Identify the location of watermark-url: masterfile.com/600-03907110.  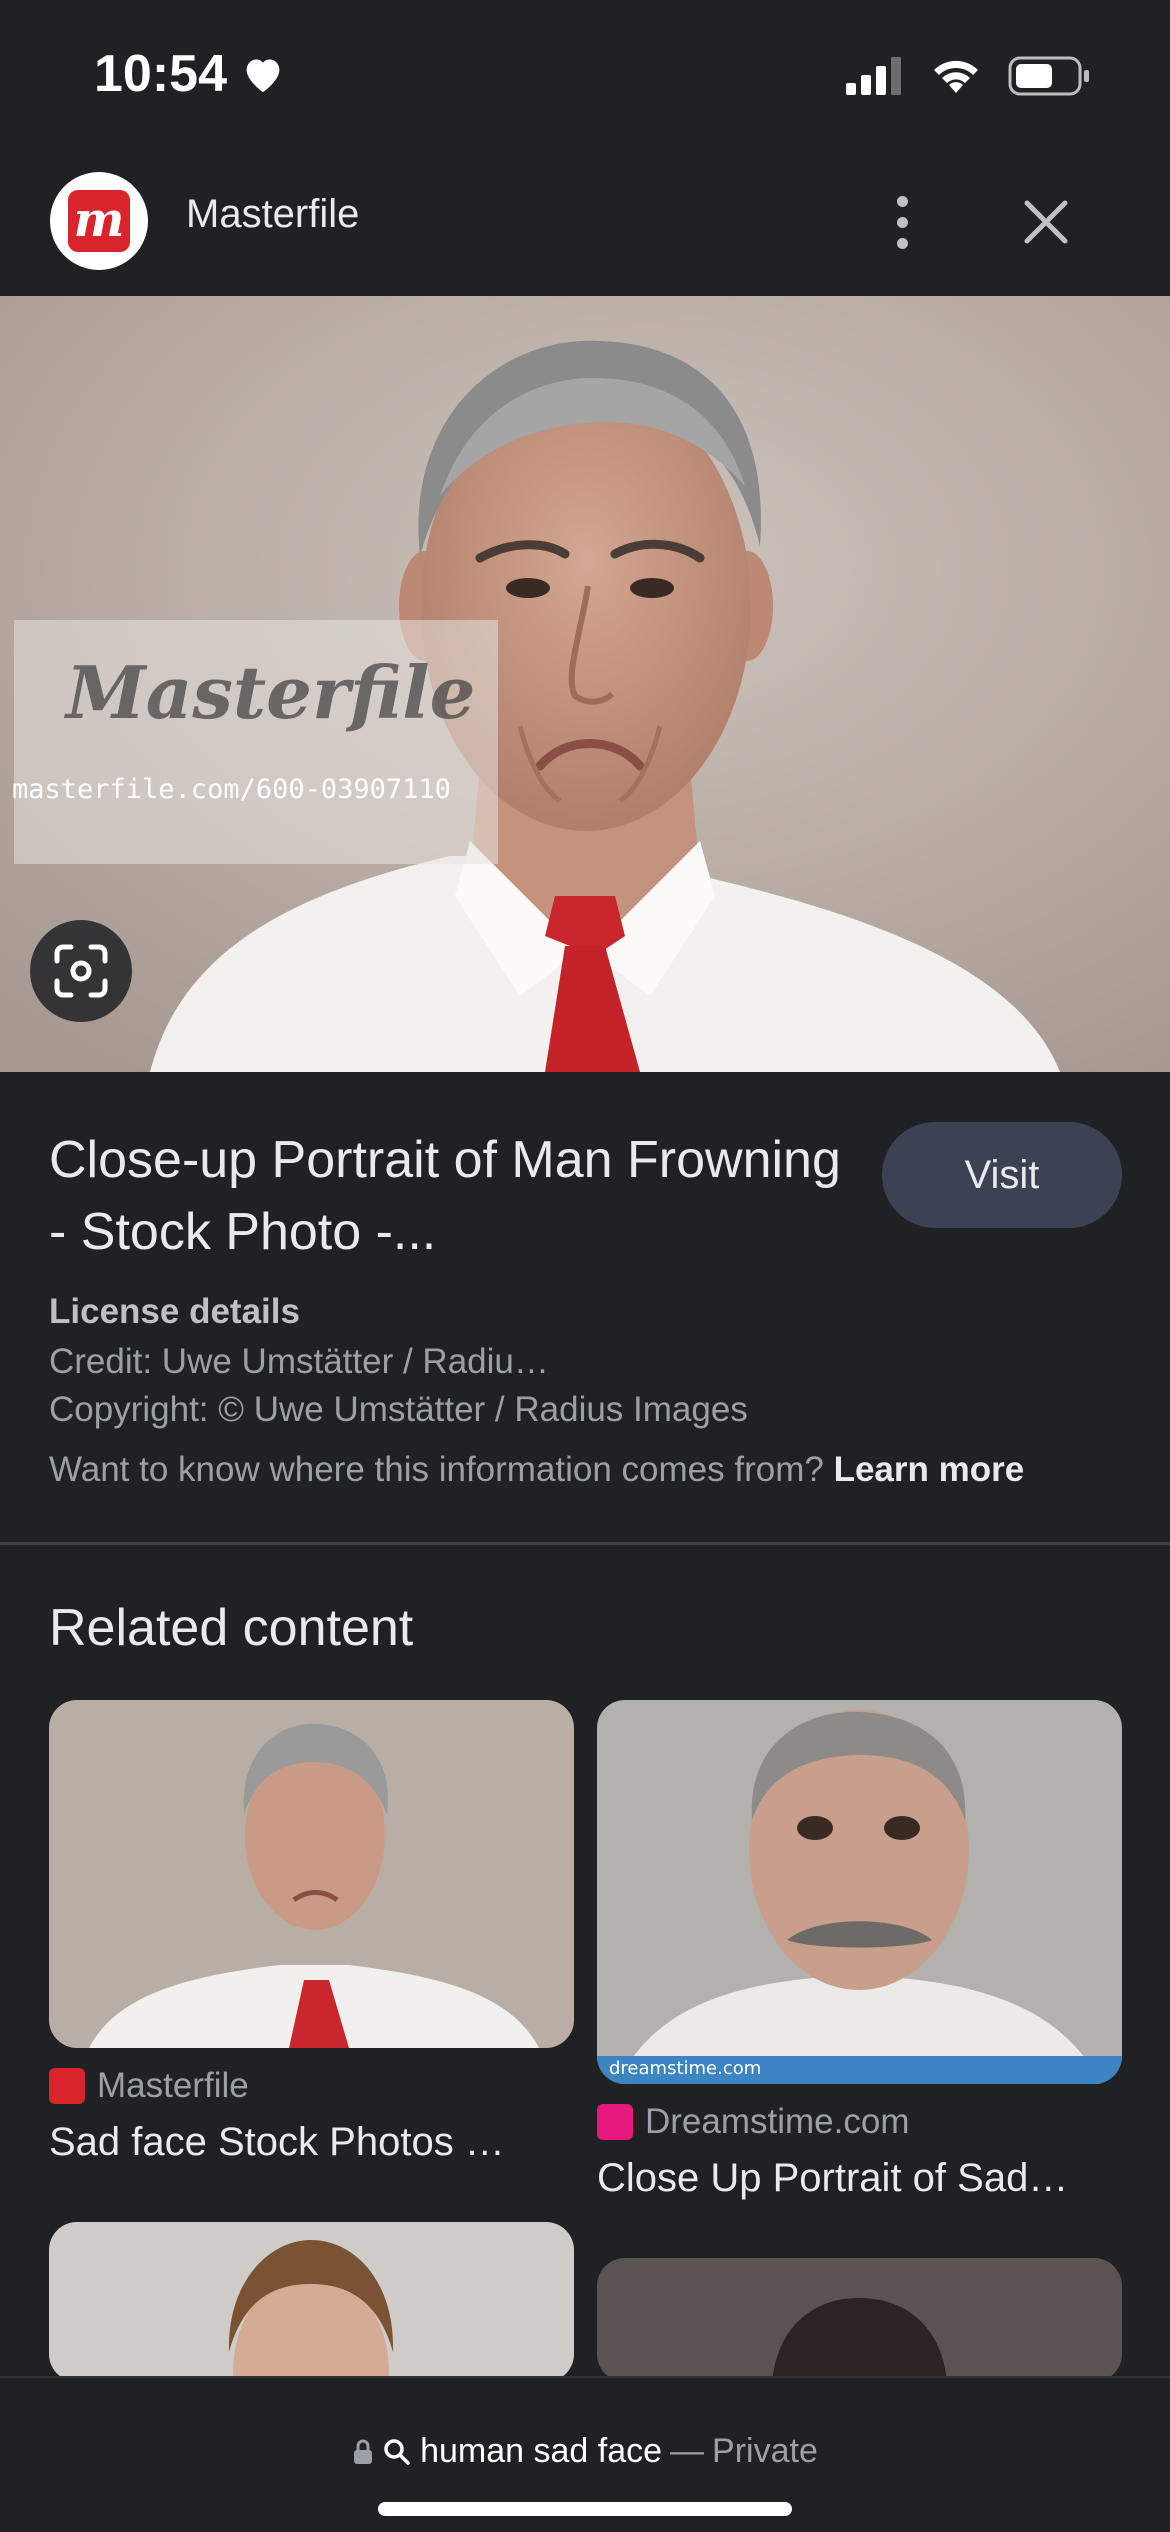
(231, 789).